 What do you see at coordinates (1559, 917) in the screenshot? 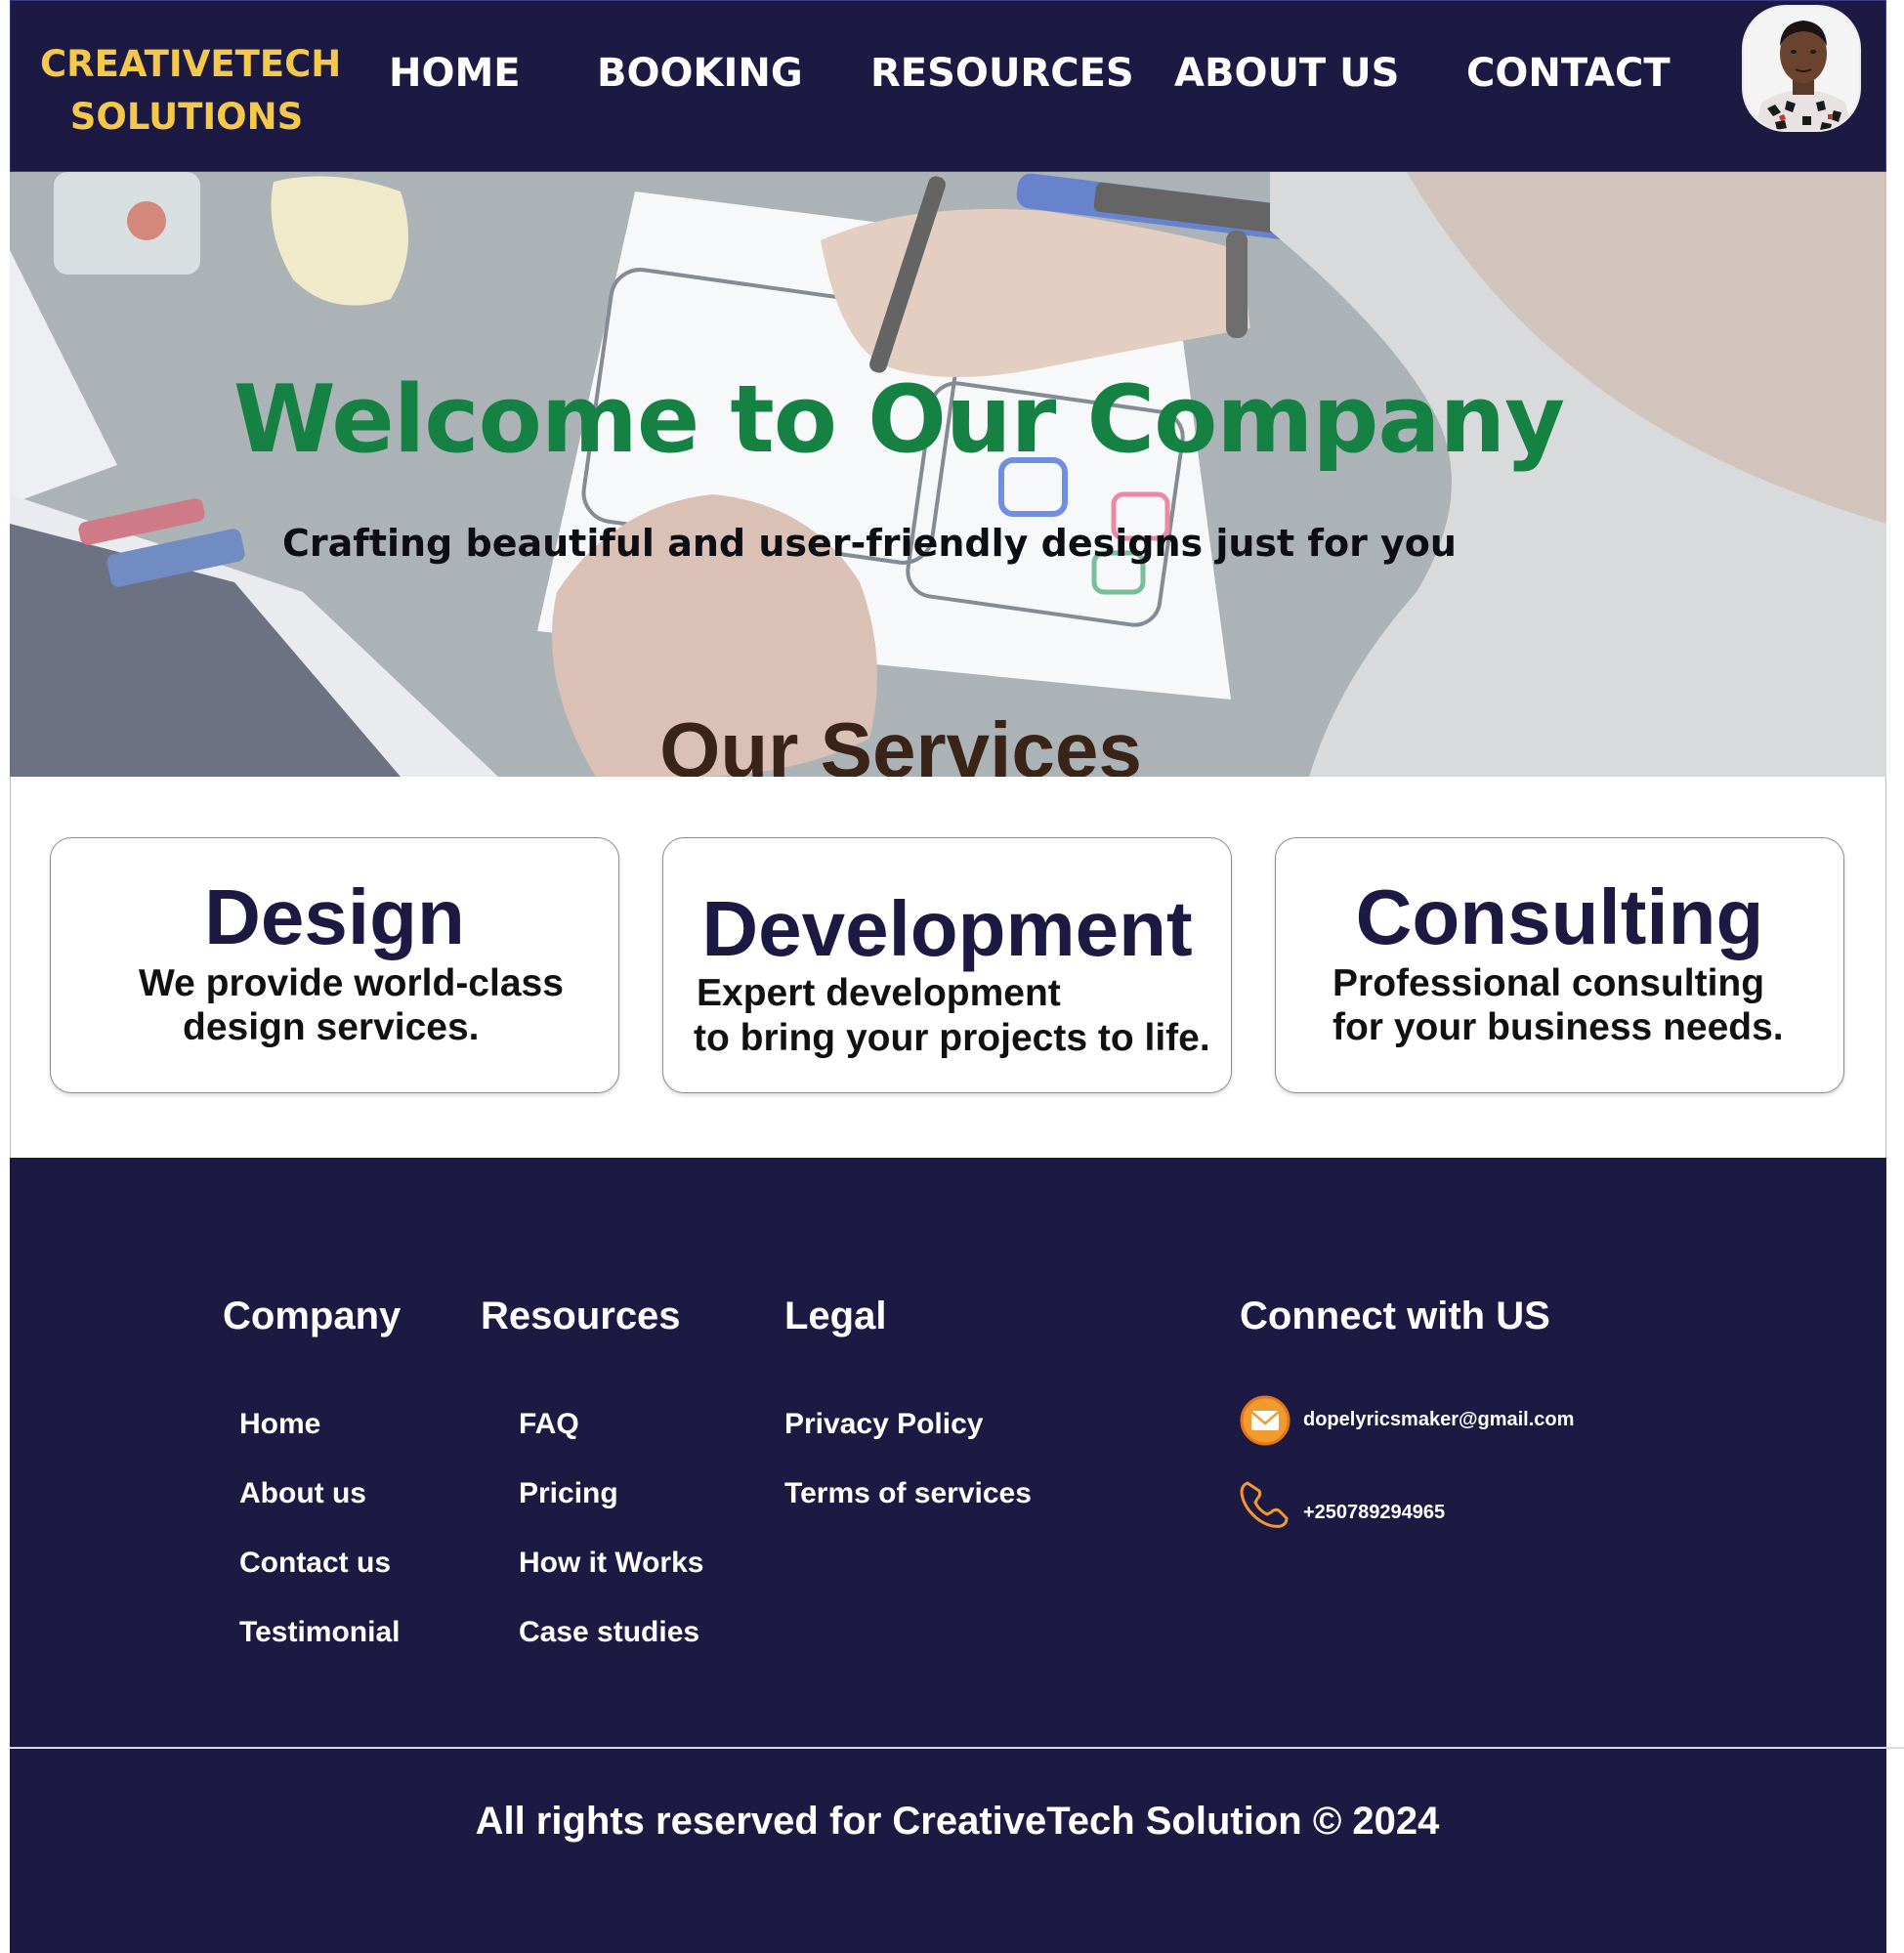
I see `service-card-title: Consulting` at bounding box center [1559, 917].